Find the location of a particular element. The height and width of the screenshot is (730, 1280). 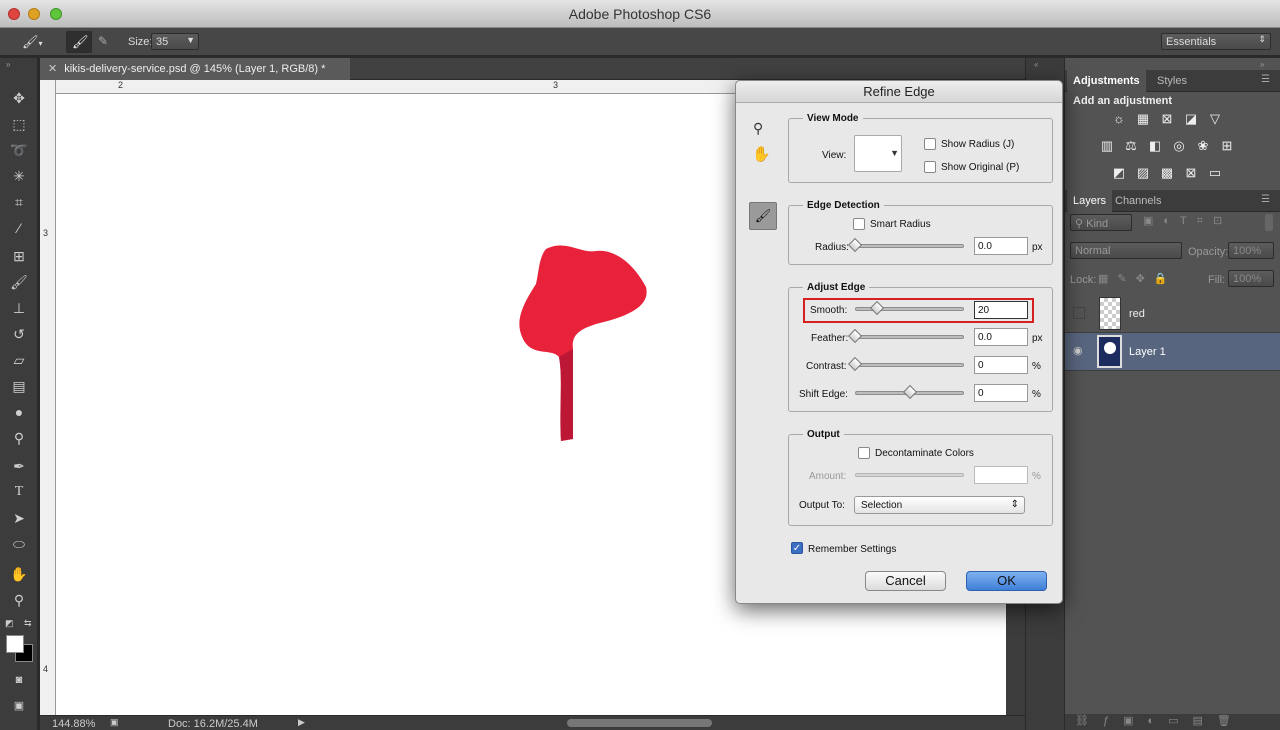

vibrance-icon: ▽ is located at coordinates (1215, 119).